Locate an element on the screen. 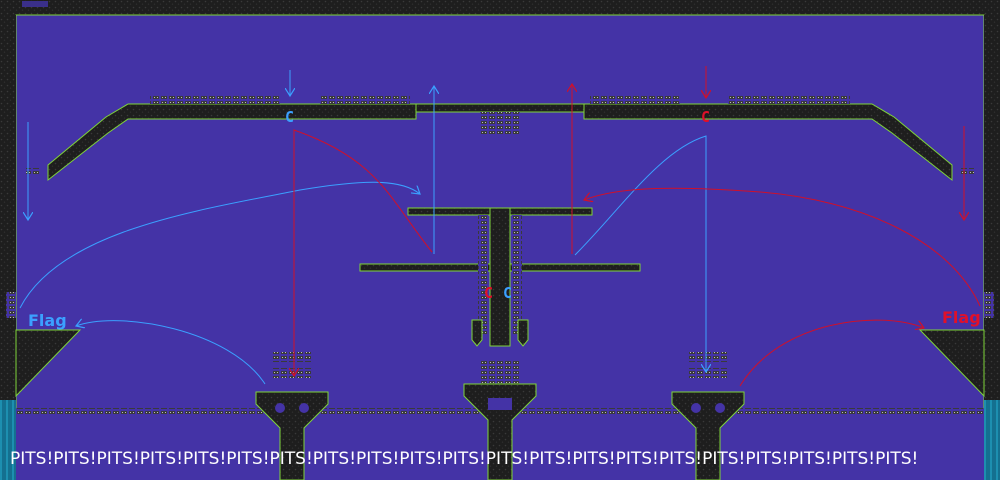 Image resolution: width=1000 pixels, height=480 pixels. red-flag-label: Flag is located at coordinates (961, 317).